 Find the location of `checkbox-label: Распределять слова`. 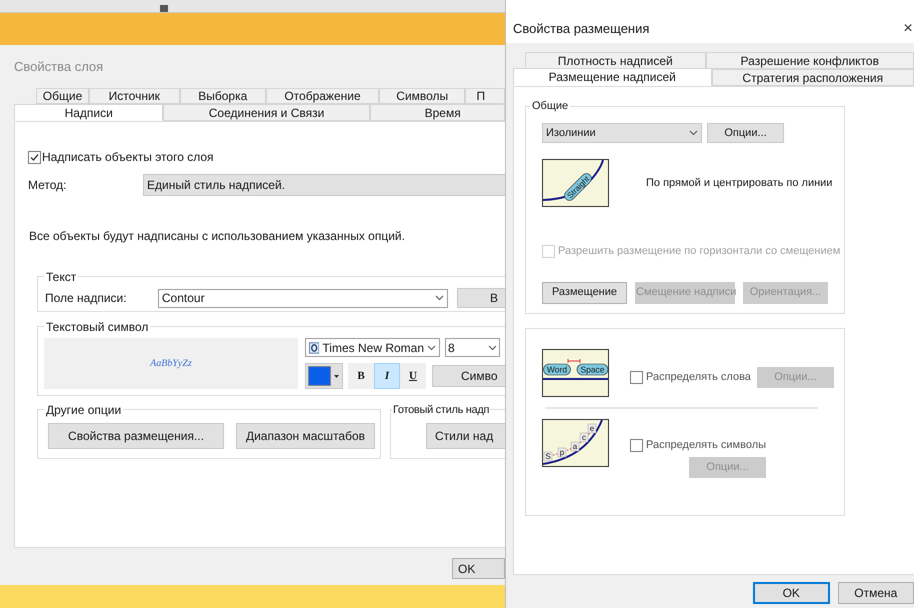

checkbox-label: Распределять слова is located at coordinates (698, 378).